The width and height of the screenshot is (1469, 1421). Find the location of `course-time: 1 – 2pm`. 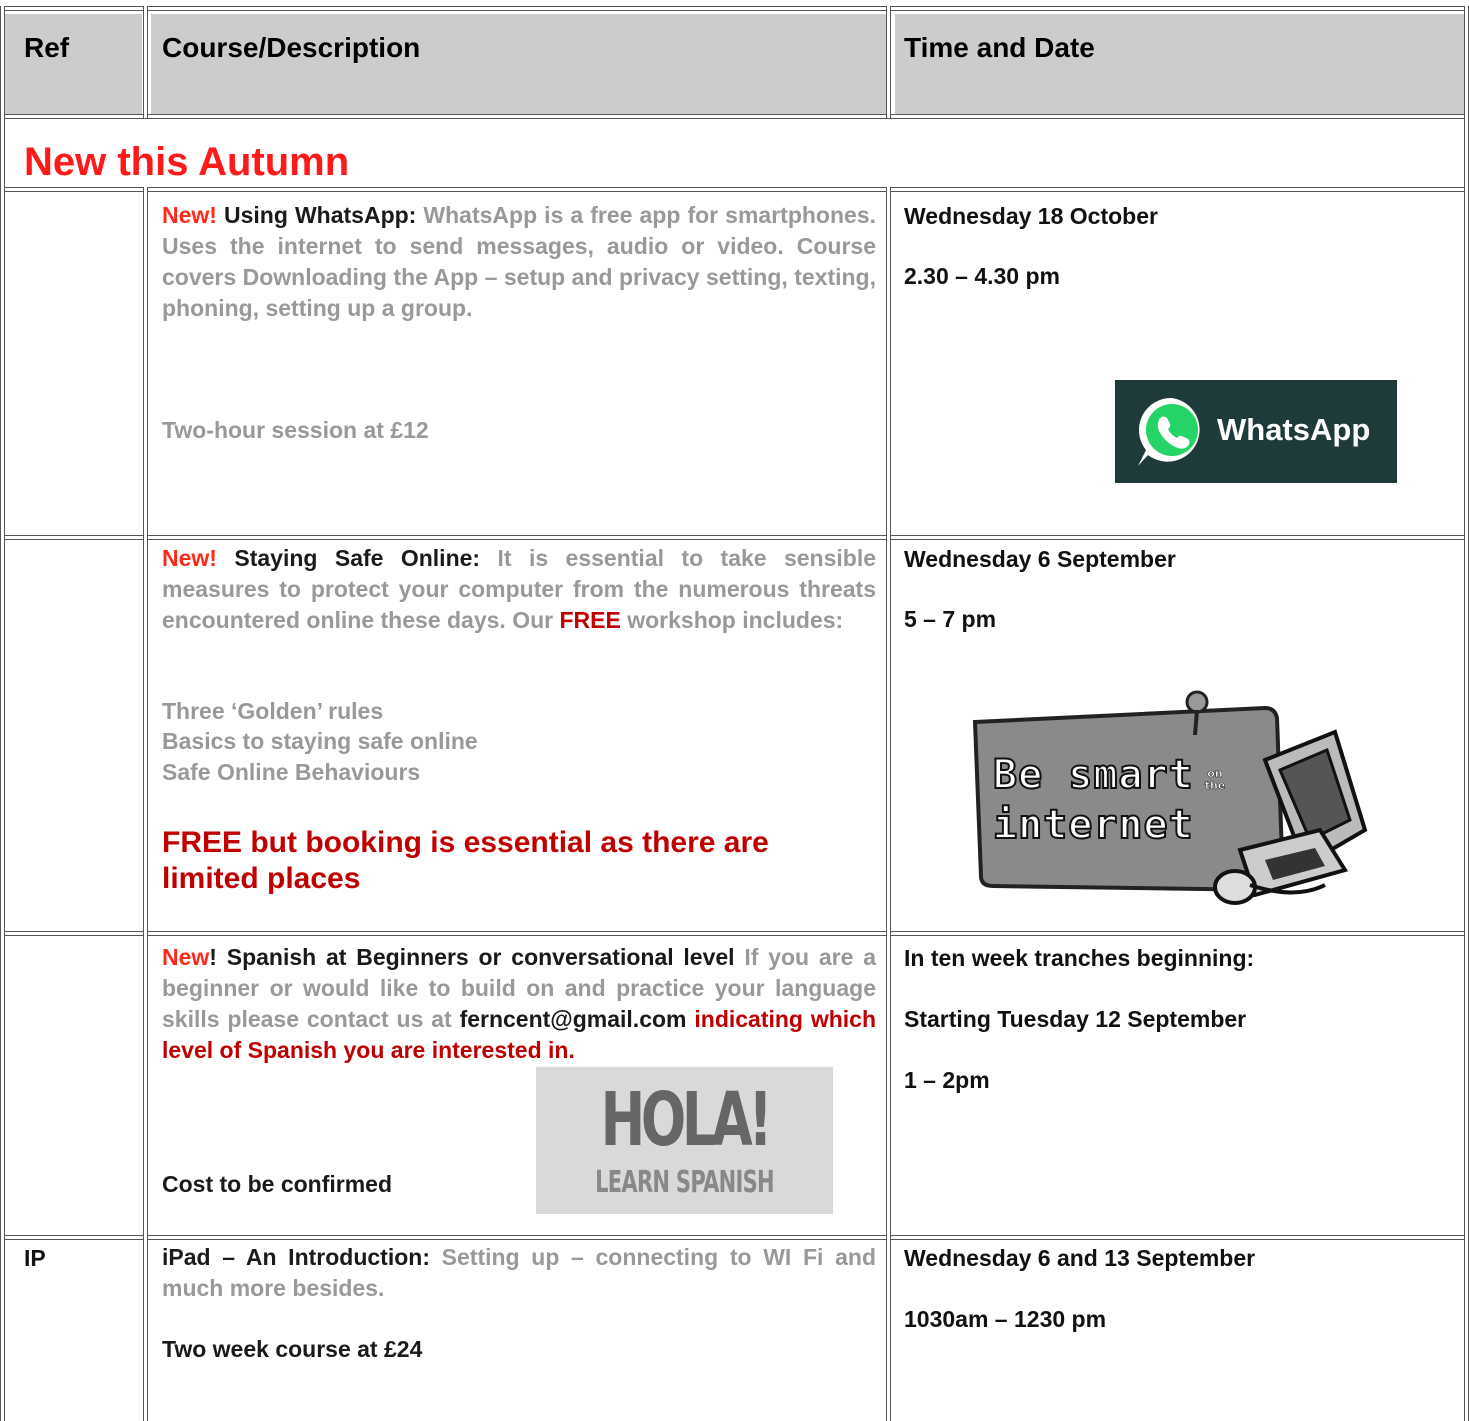

course-time: 1 – 2pm is located at coordinates (947, 1080).